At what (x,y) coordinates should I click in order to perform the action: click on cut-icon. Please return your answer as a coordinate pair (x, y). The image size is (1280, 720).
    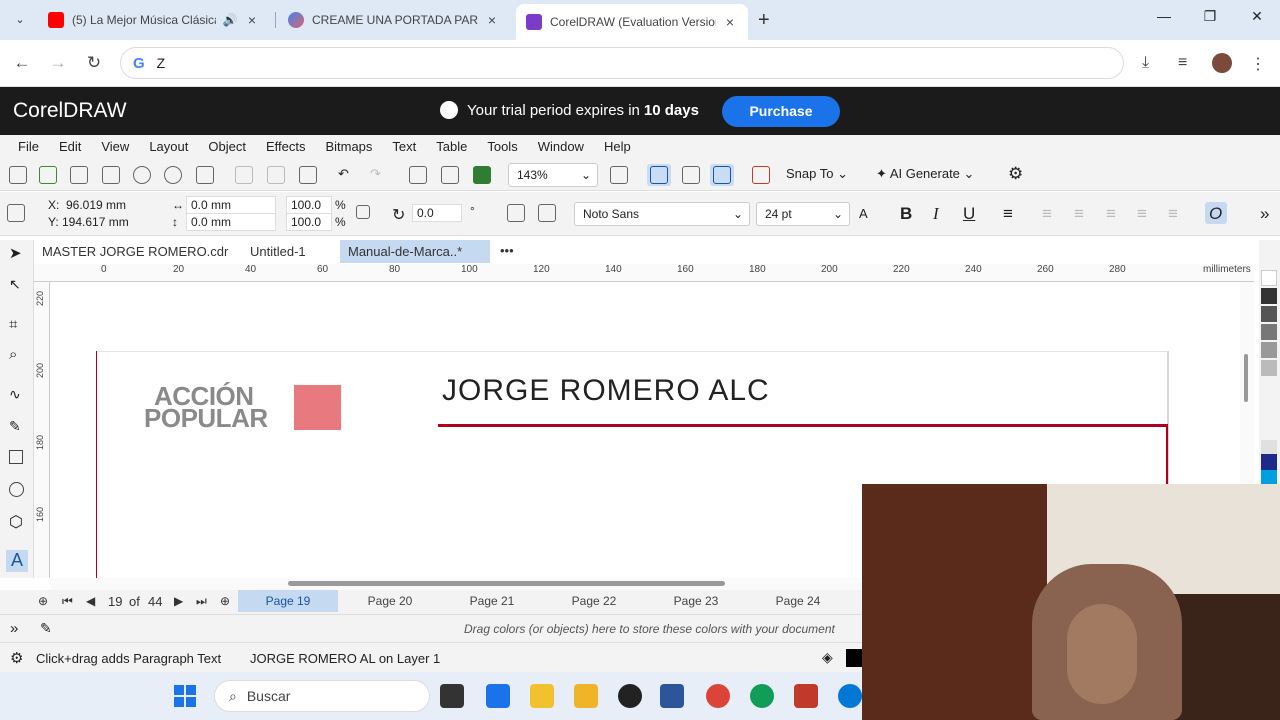
    Looking at the image, I should click on (244, 175).